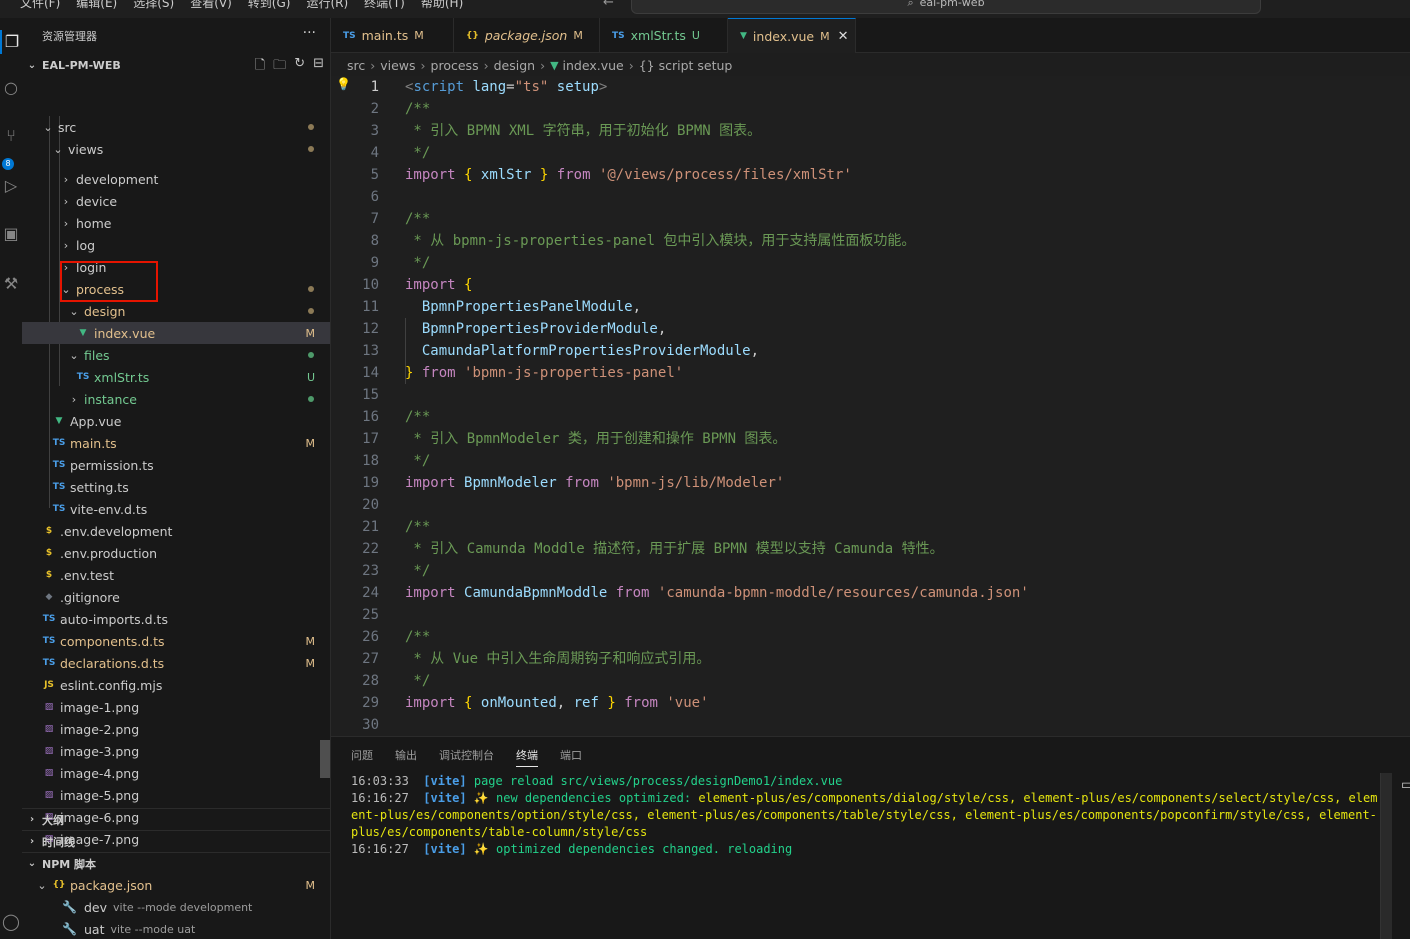  Describe the element at coordinates (176, 907) in the screenshot. I see `npm-script-item: 🔧 dev vite --mode development` at that location.